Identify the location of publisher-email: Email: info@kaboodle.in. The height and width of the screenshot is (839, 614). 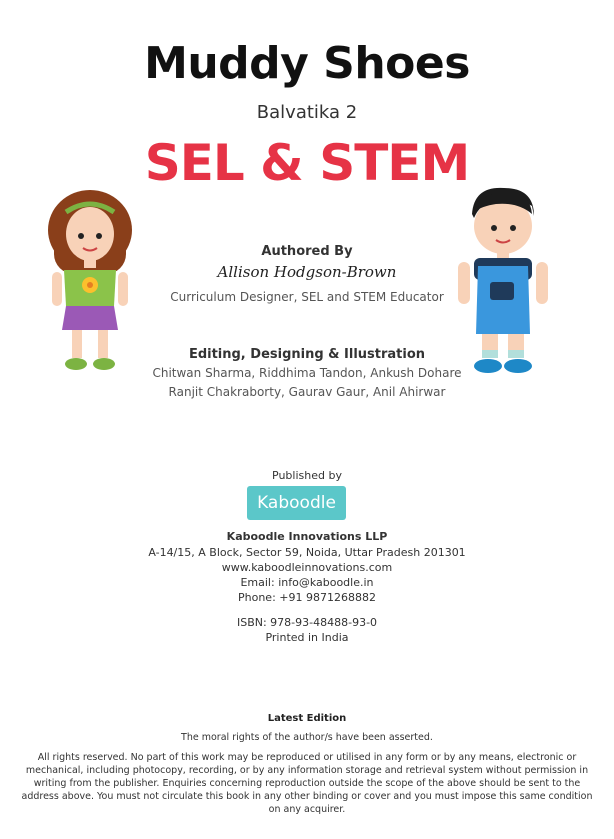
(307, 582).